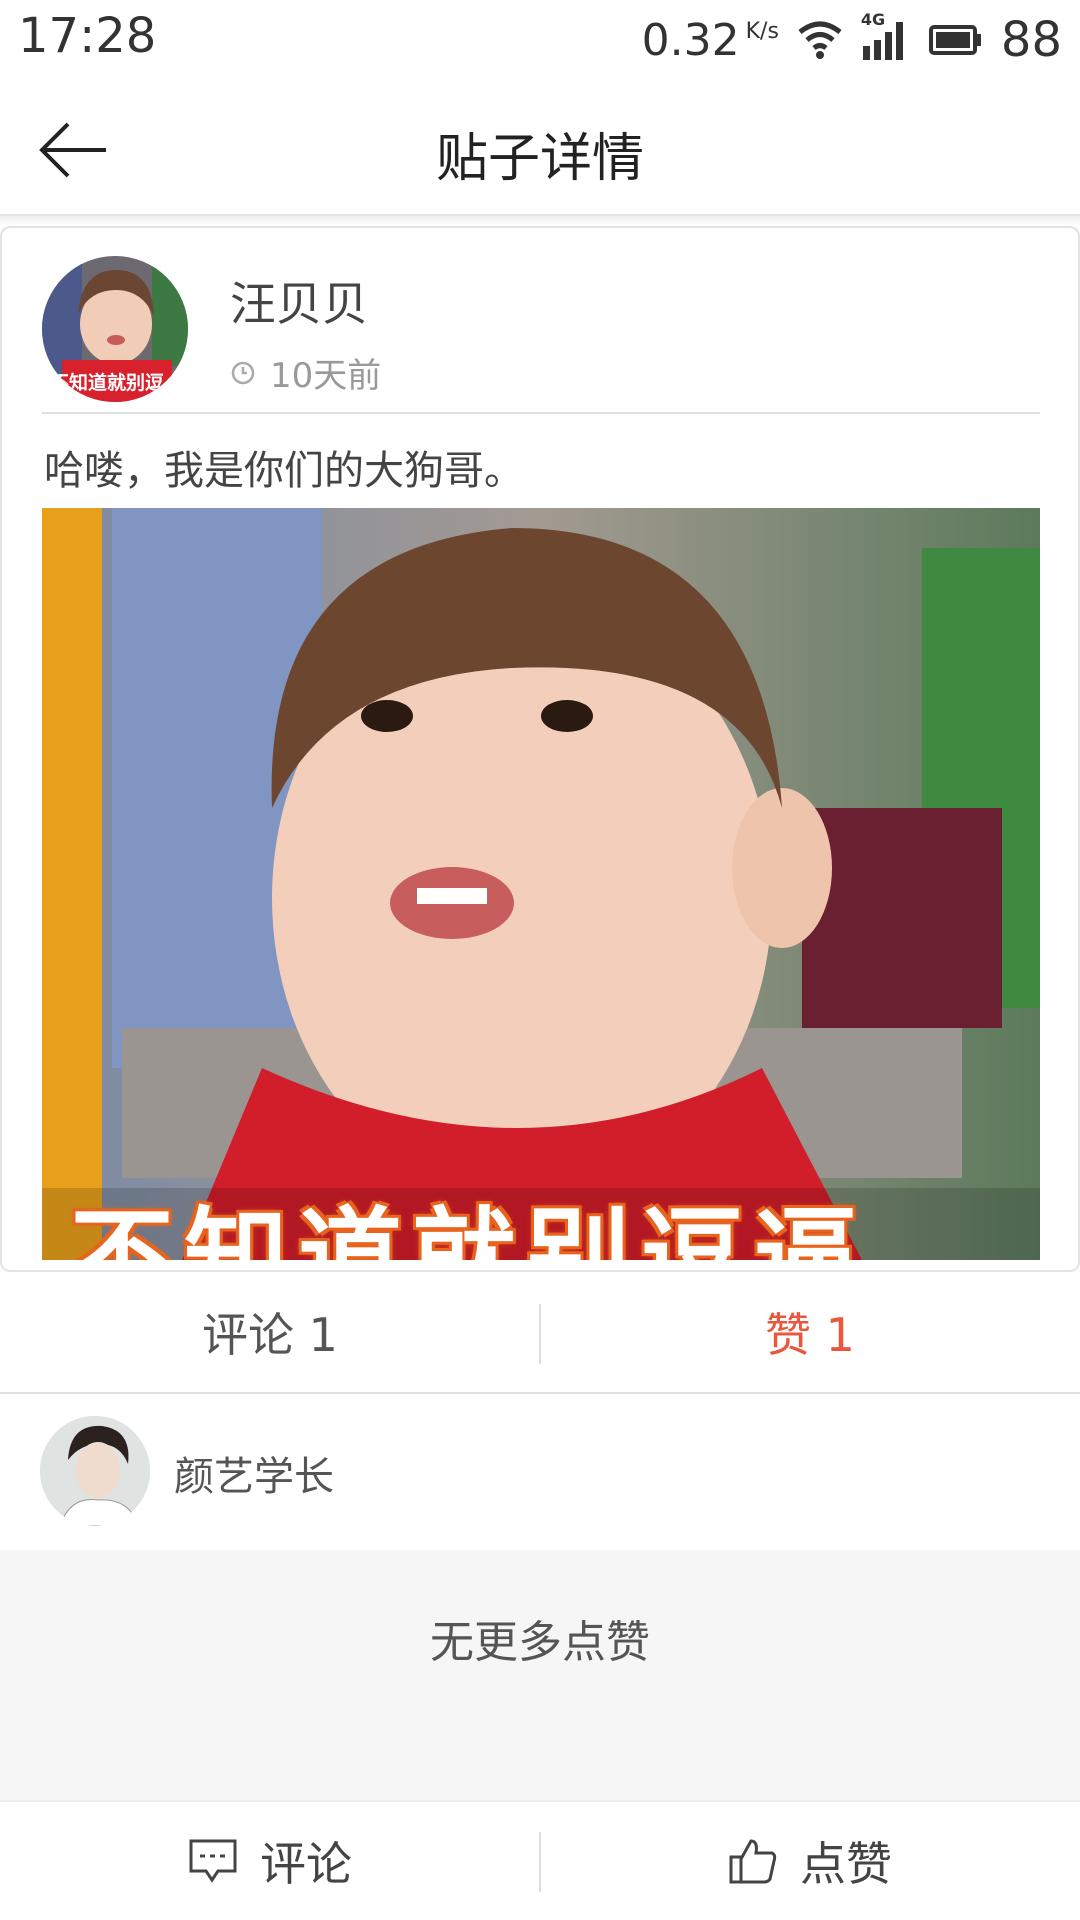 Image resolution: width=1080 pixels, height=1920 pixels. I want to click on battery-icon, so click(954, 40).